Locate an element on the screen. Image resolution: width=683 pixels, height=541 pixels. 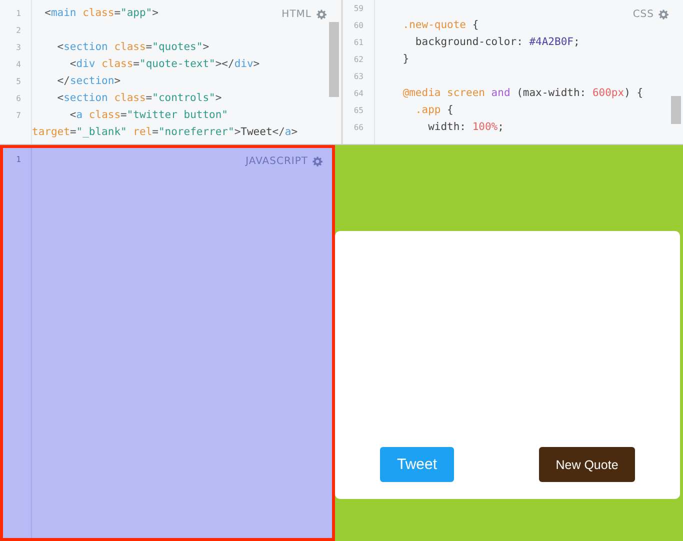
code-line: <section class="controls"> is located at coordinates (139, 98).